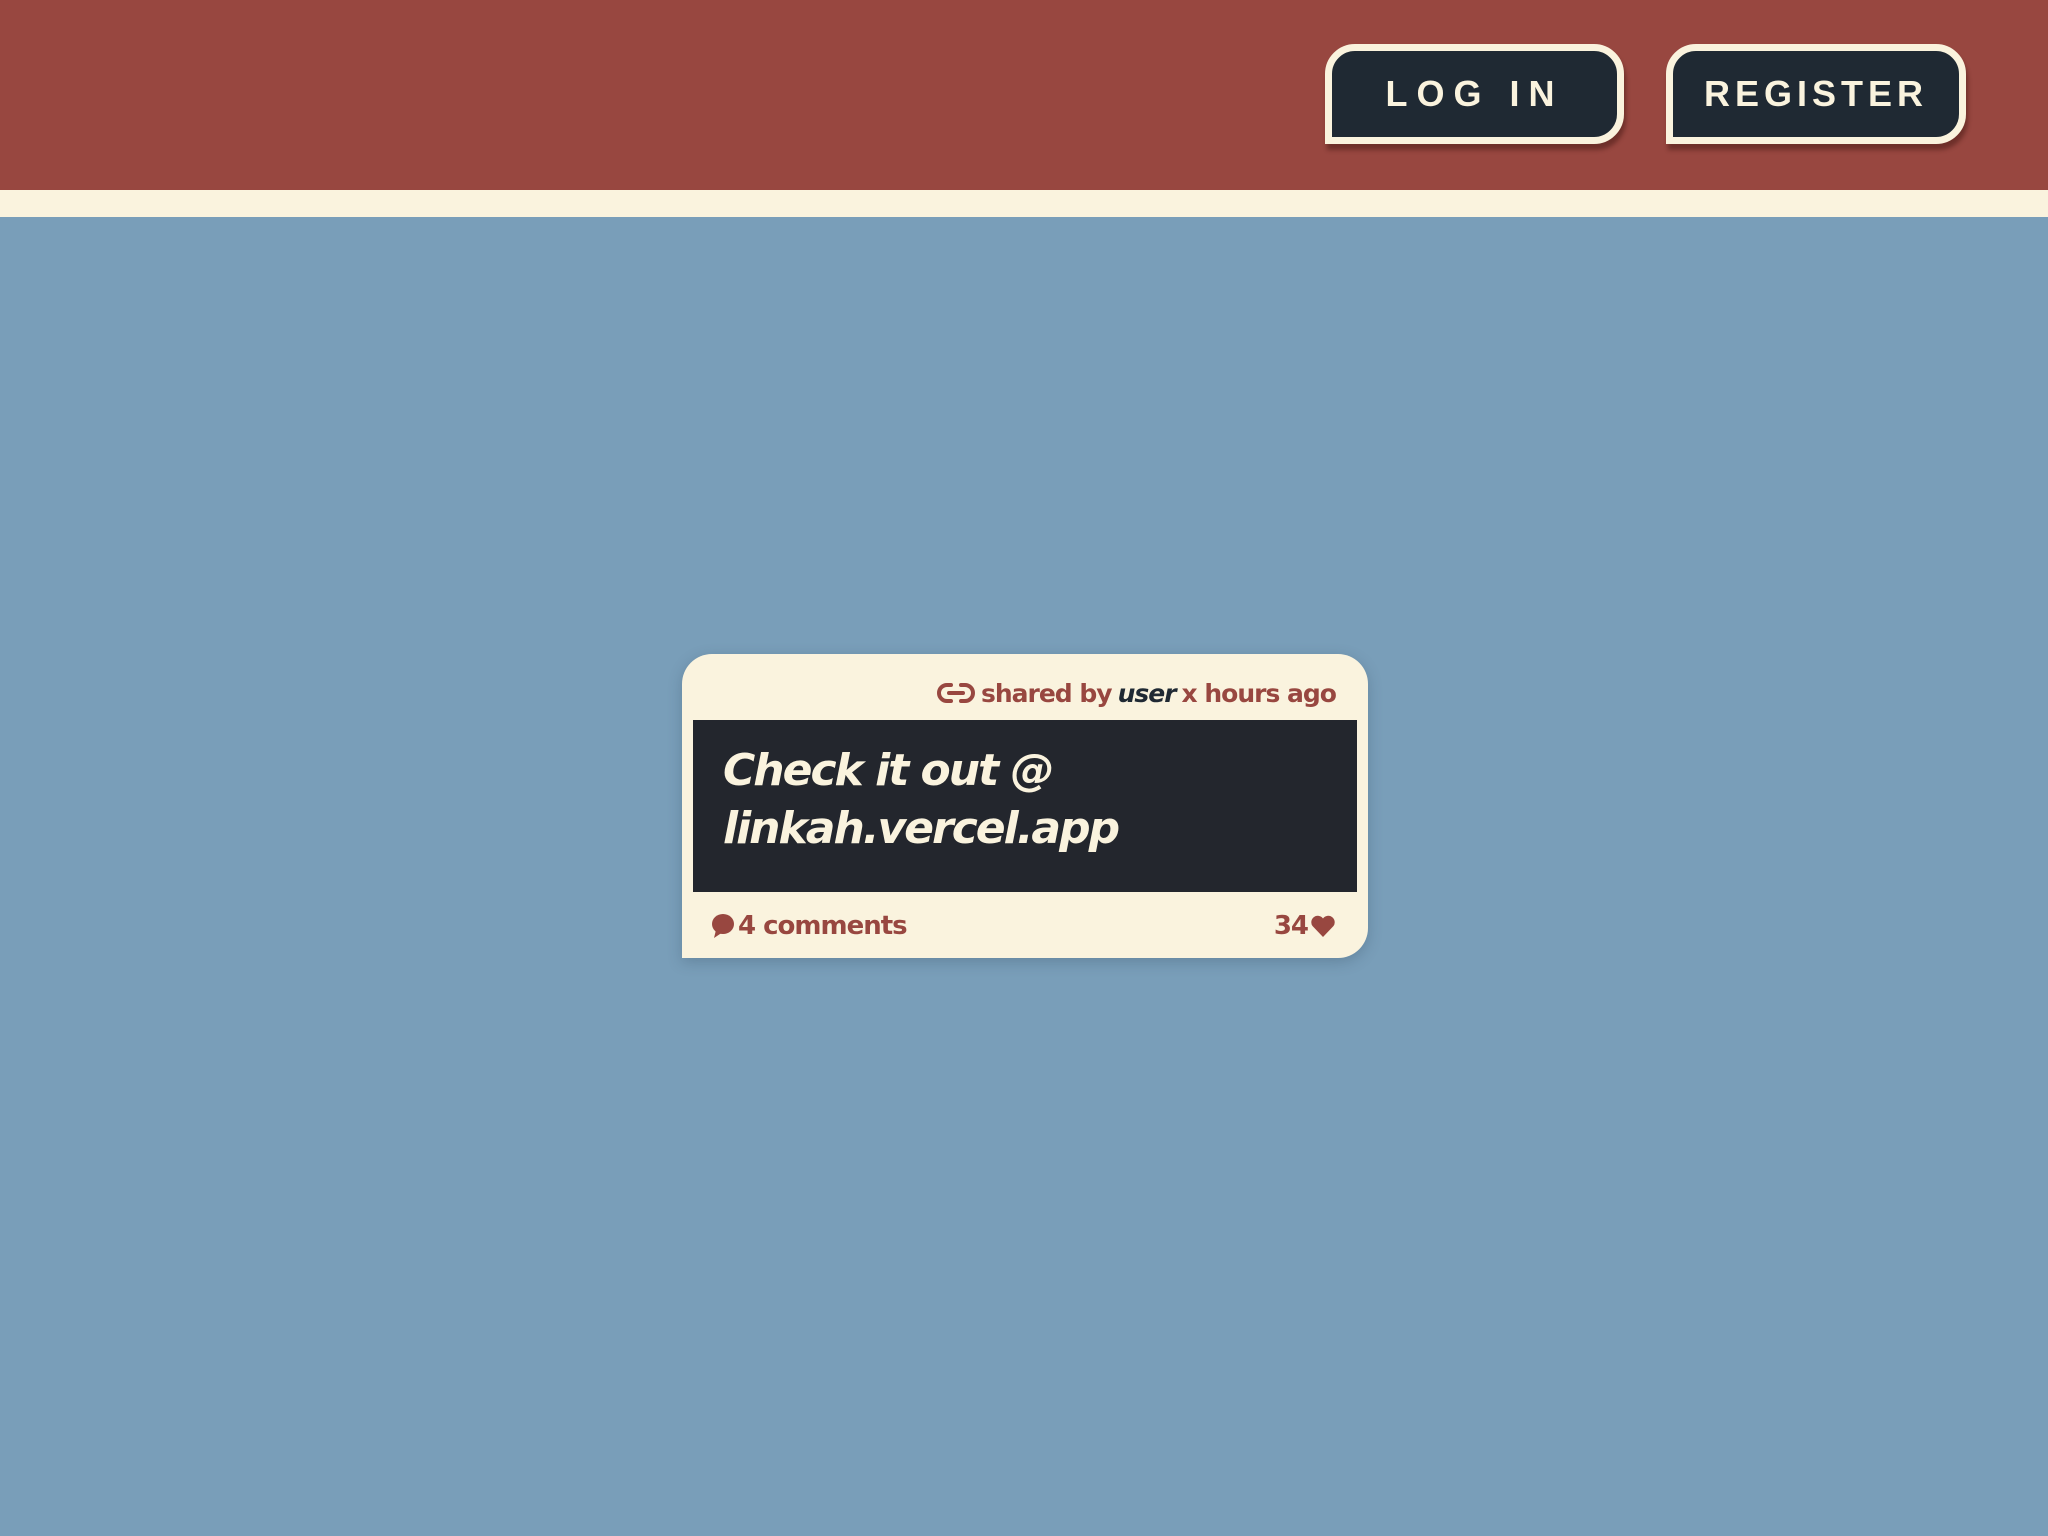 This screenshot has width=2048, height=1536. I want to click on post-author-link: user, so click(1147, 693).